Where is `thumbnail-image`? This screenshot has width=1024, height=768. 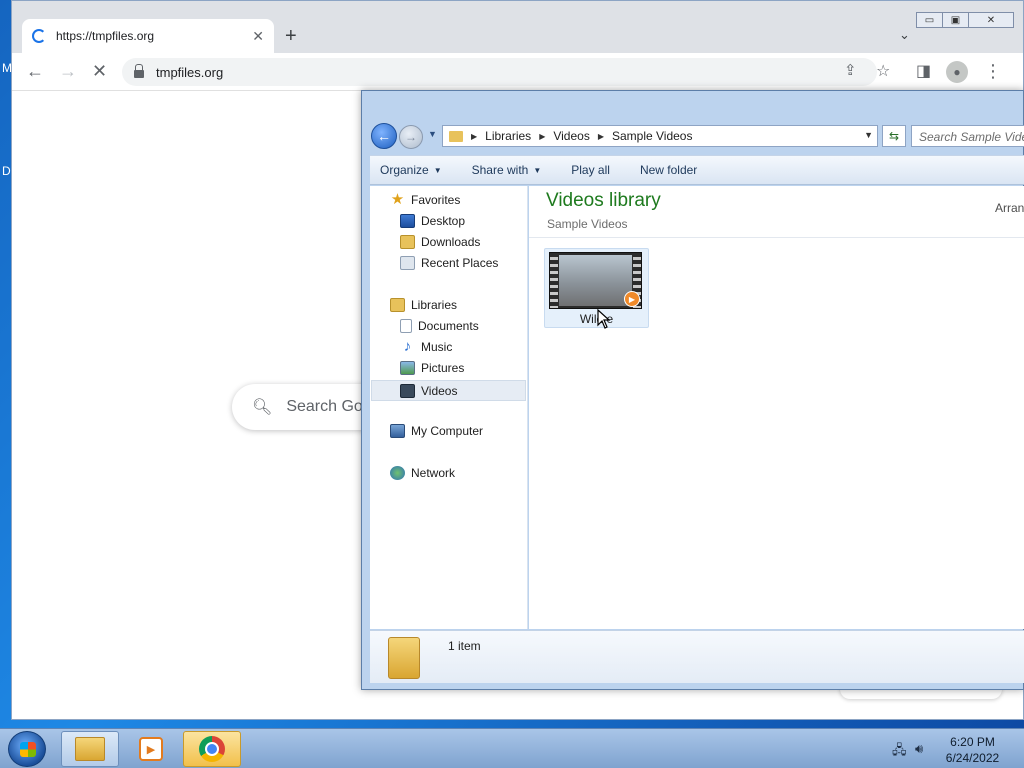
thumbnail-image is located at coordinates (595, 280).